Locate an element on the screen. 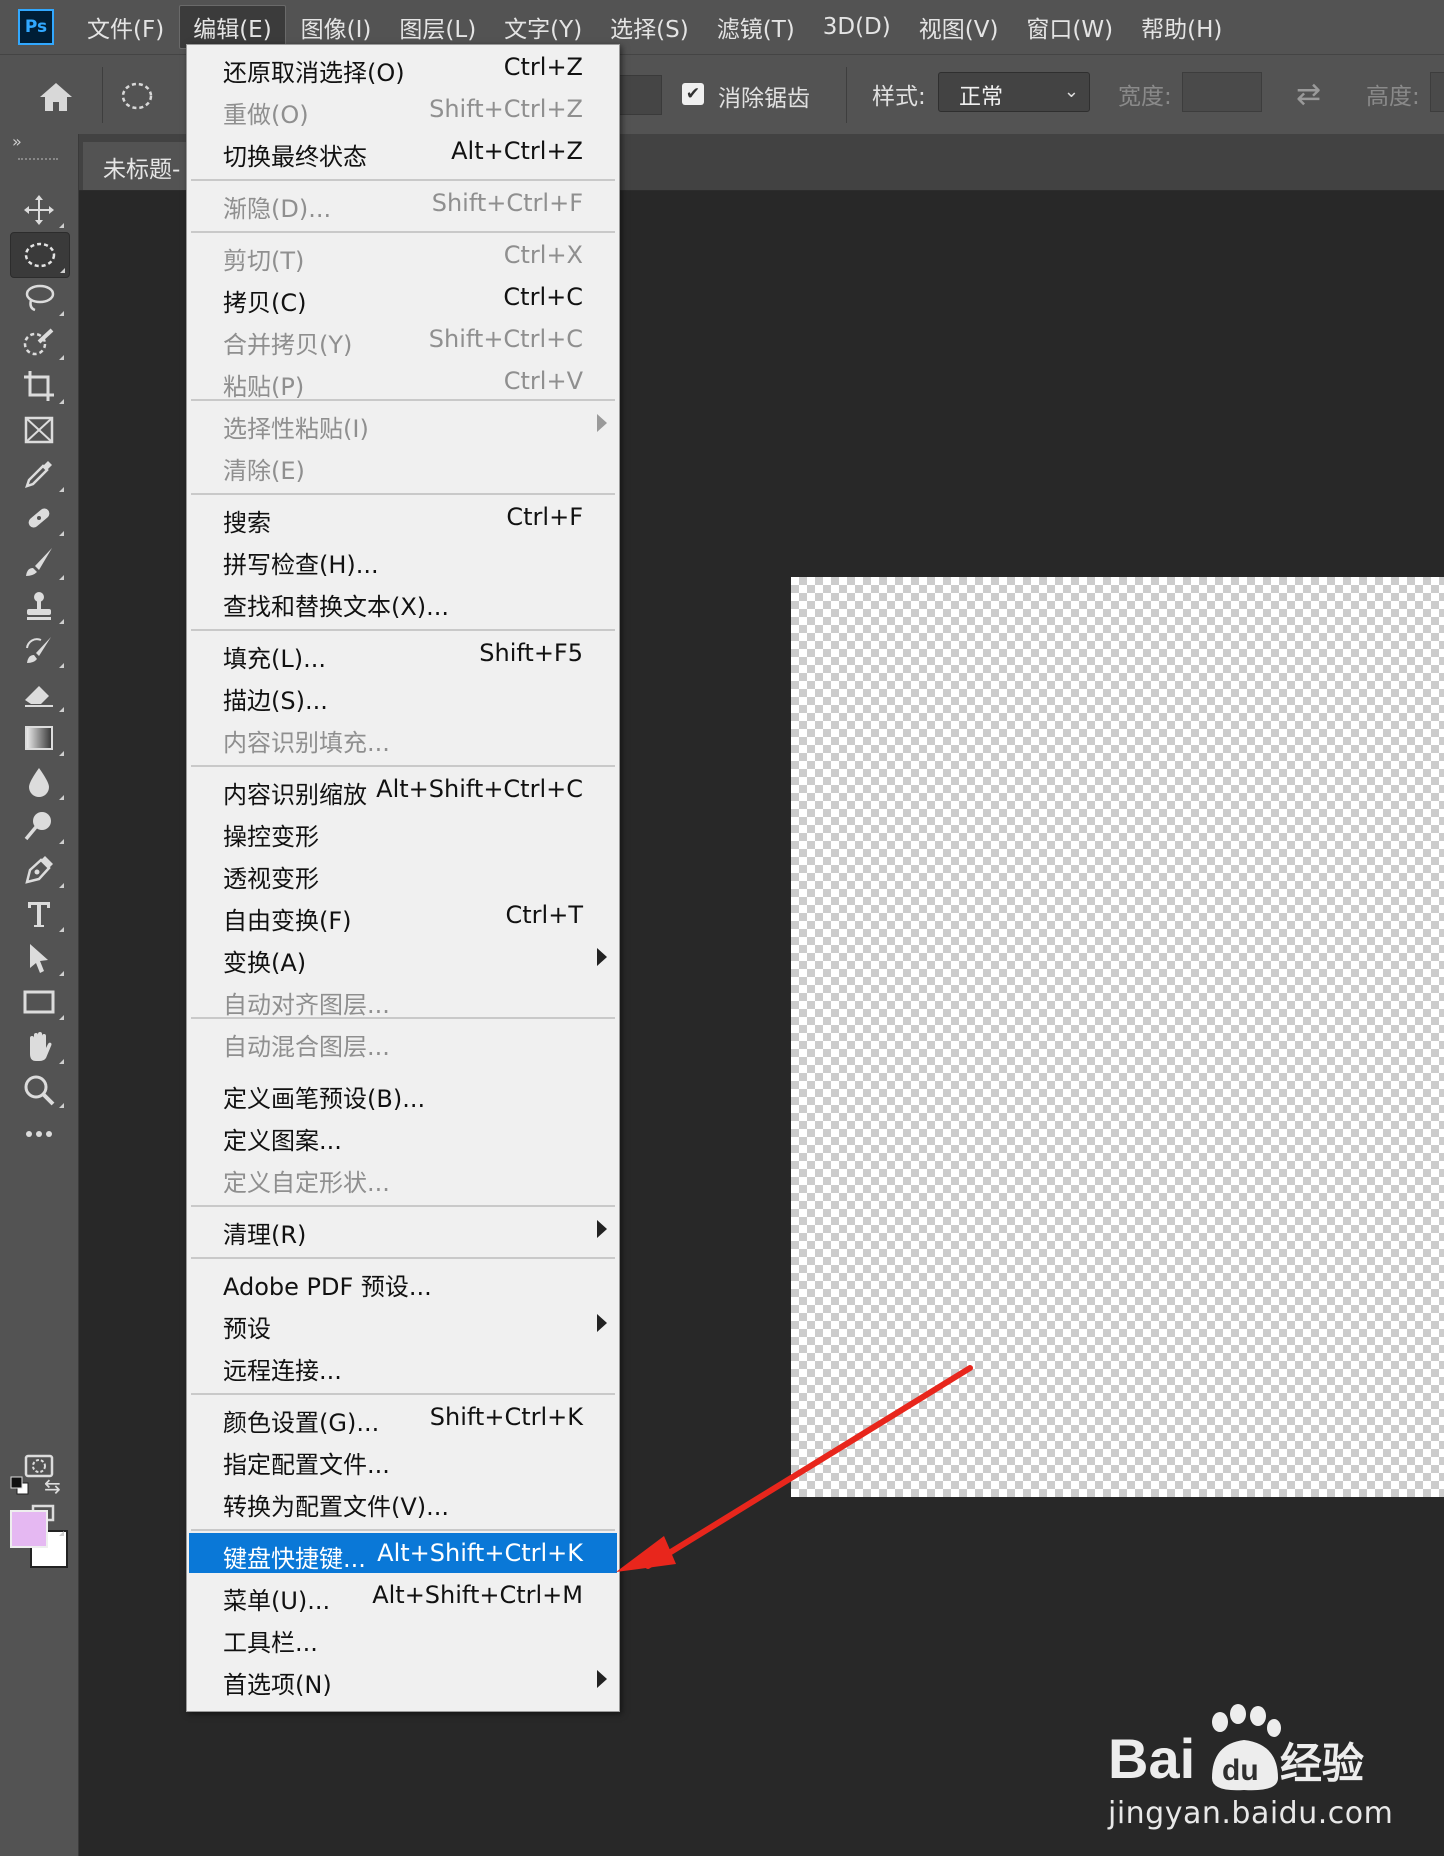 This screenshot has height=1856, width=1444. edit-menu-item: 搜索 Ctrl+F is located at coordinates (403, 517).